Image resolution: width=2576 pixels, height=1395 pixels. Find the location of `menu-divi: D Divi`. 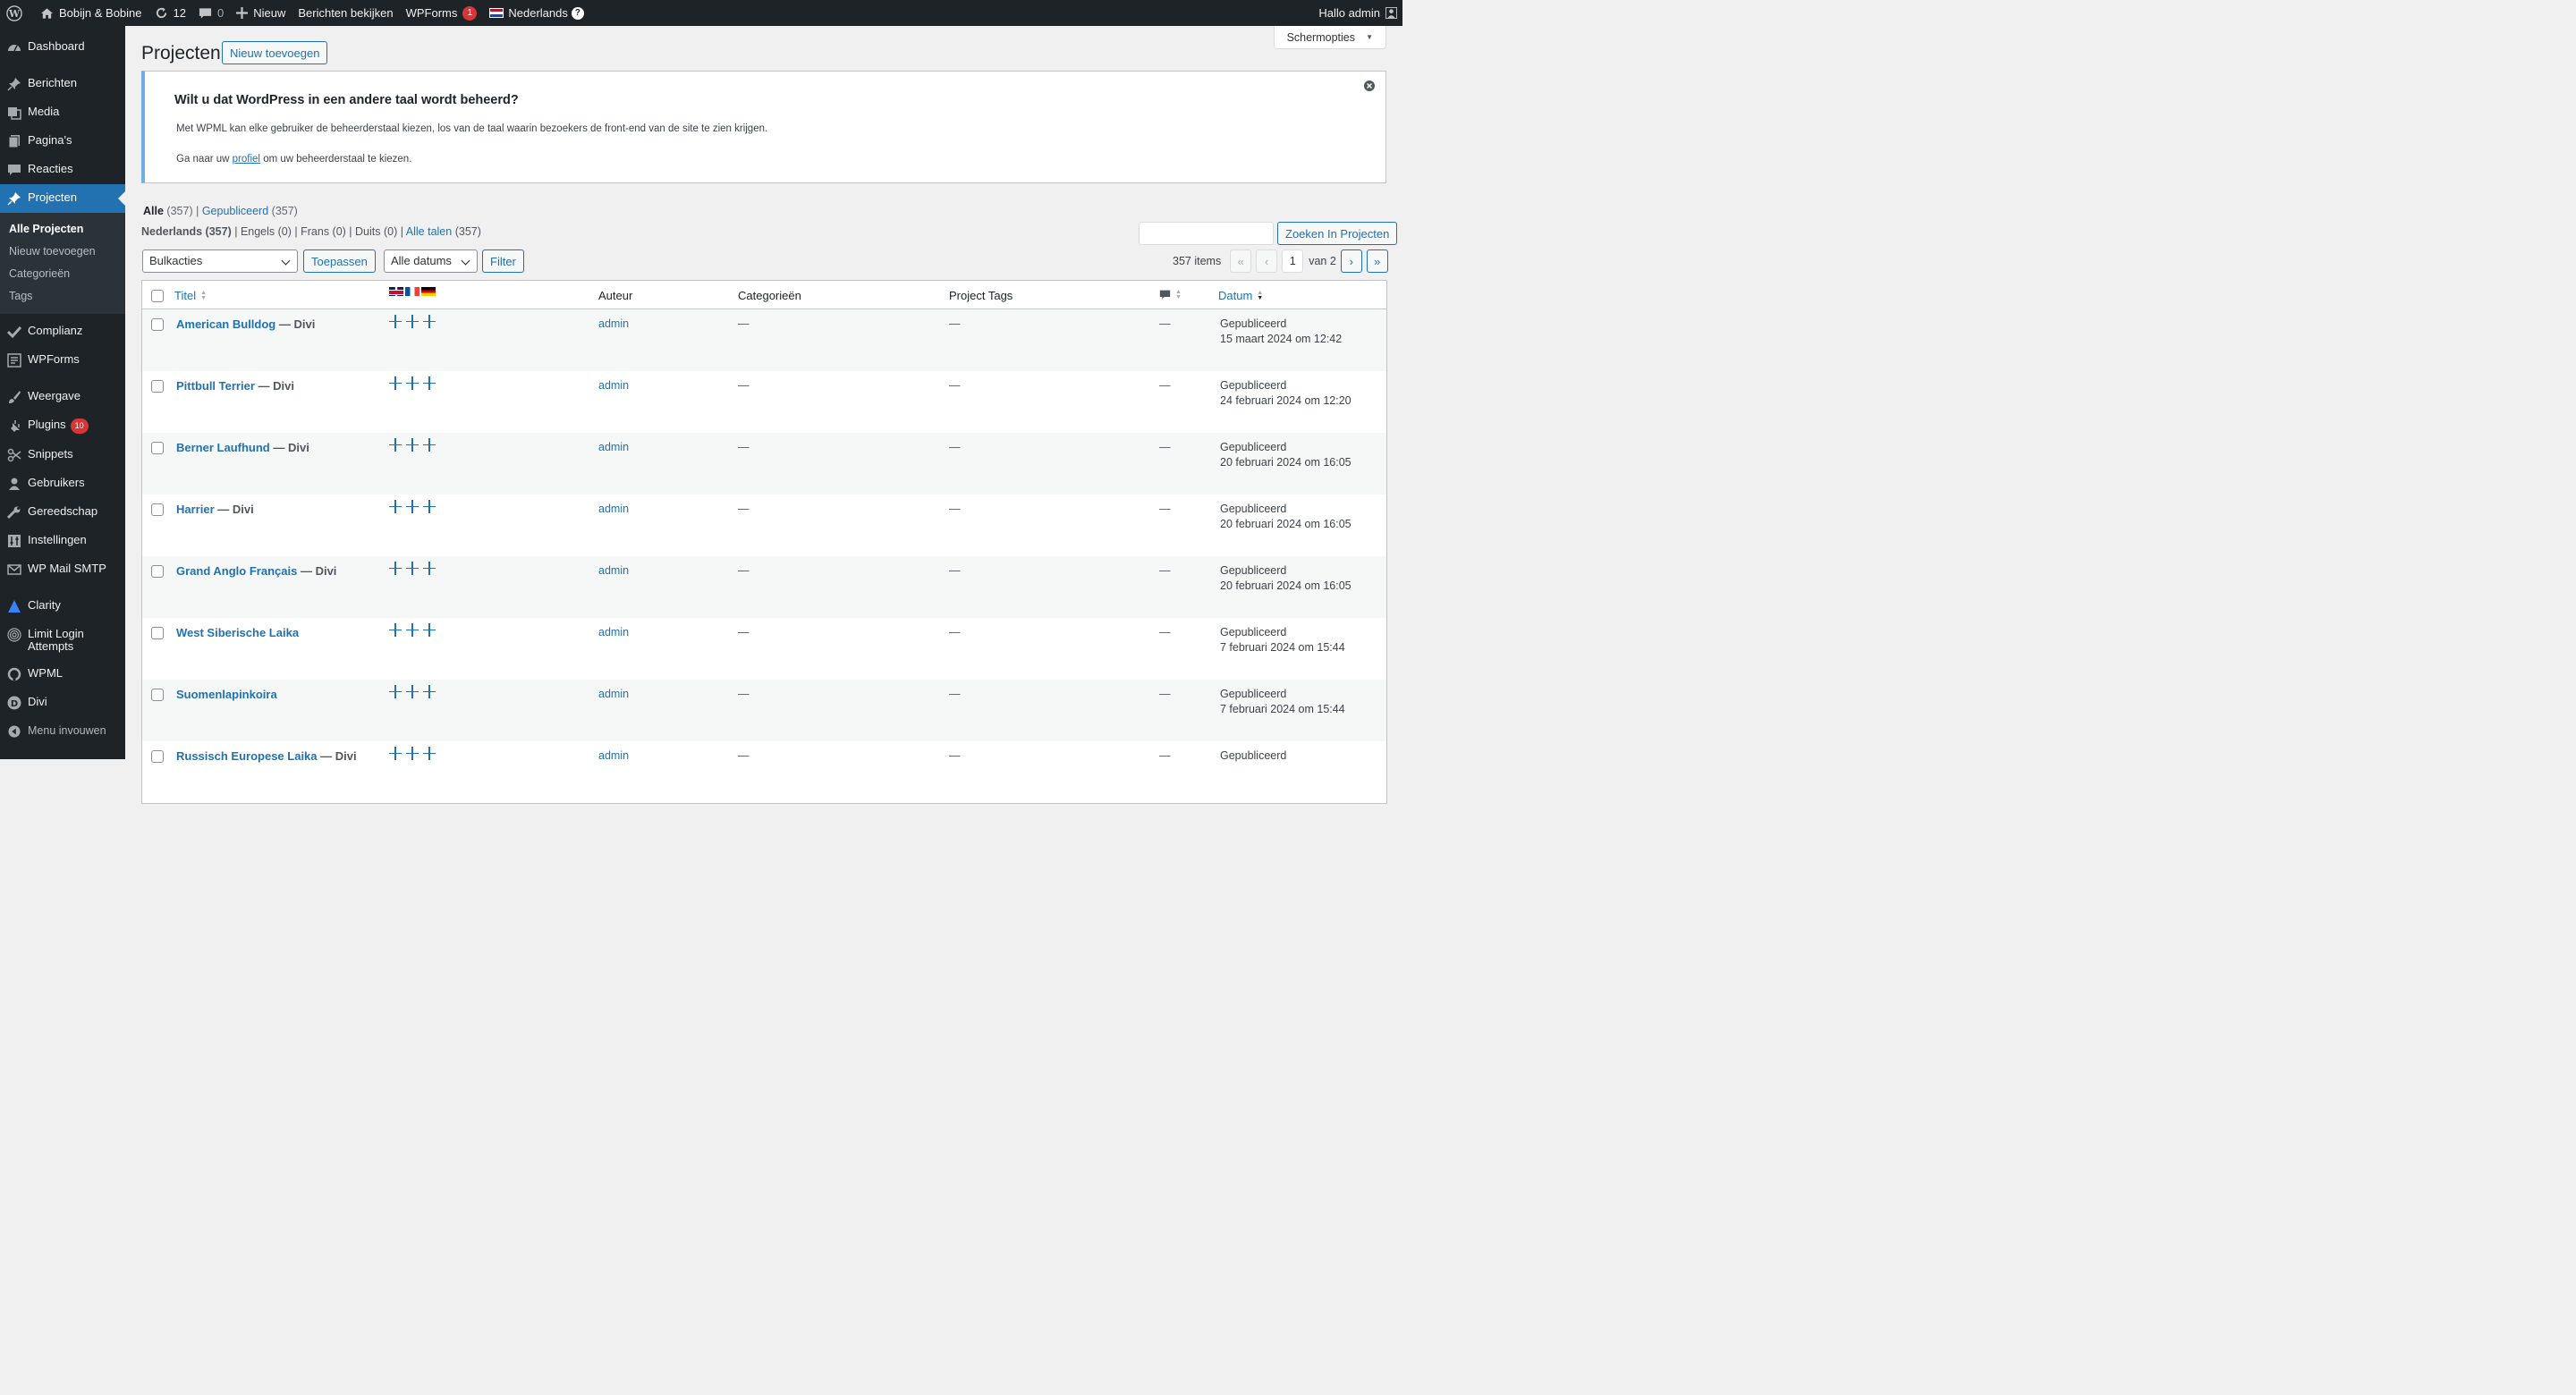

menu-divi: D Divi is located at coordinates (62, 703).